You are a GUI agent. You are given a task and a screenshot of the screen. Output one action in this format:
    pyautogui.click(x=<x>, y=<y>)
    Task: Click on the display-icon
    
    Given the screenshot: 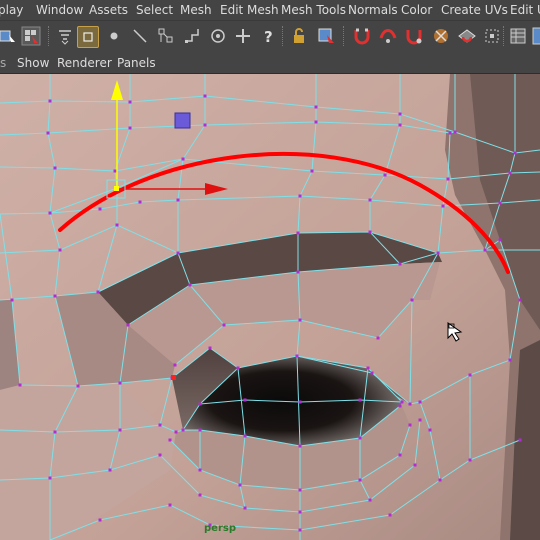 What is the action you would take?
    pyautogui.click(x=535, y=36)
    